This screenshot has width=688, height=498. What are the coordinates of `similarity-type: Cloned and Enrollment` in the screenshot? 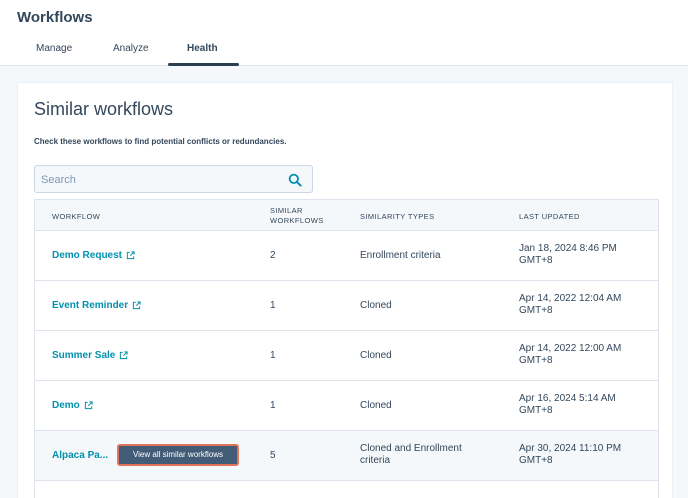 It's located at (411, 448).